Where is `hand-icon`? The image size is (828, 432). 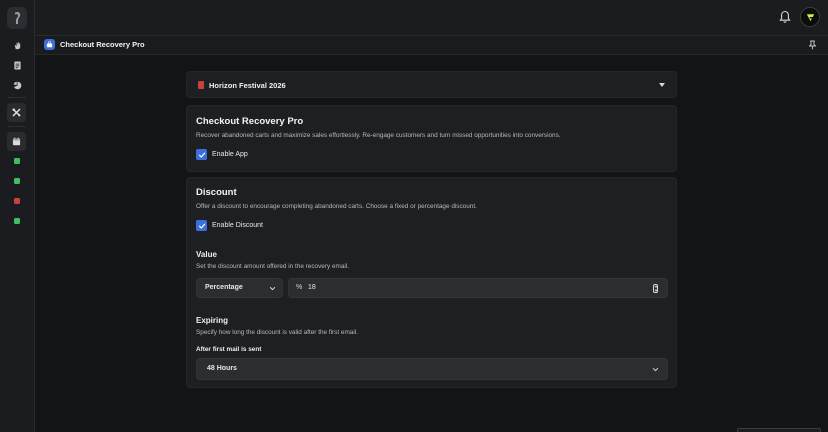
hand-icon is located at coordinates (17, 45).